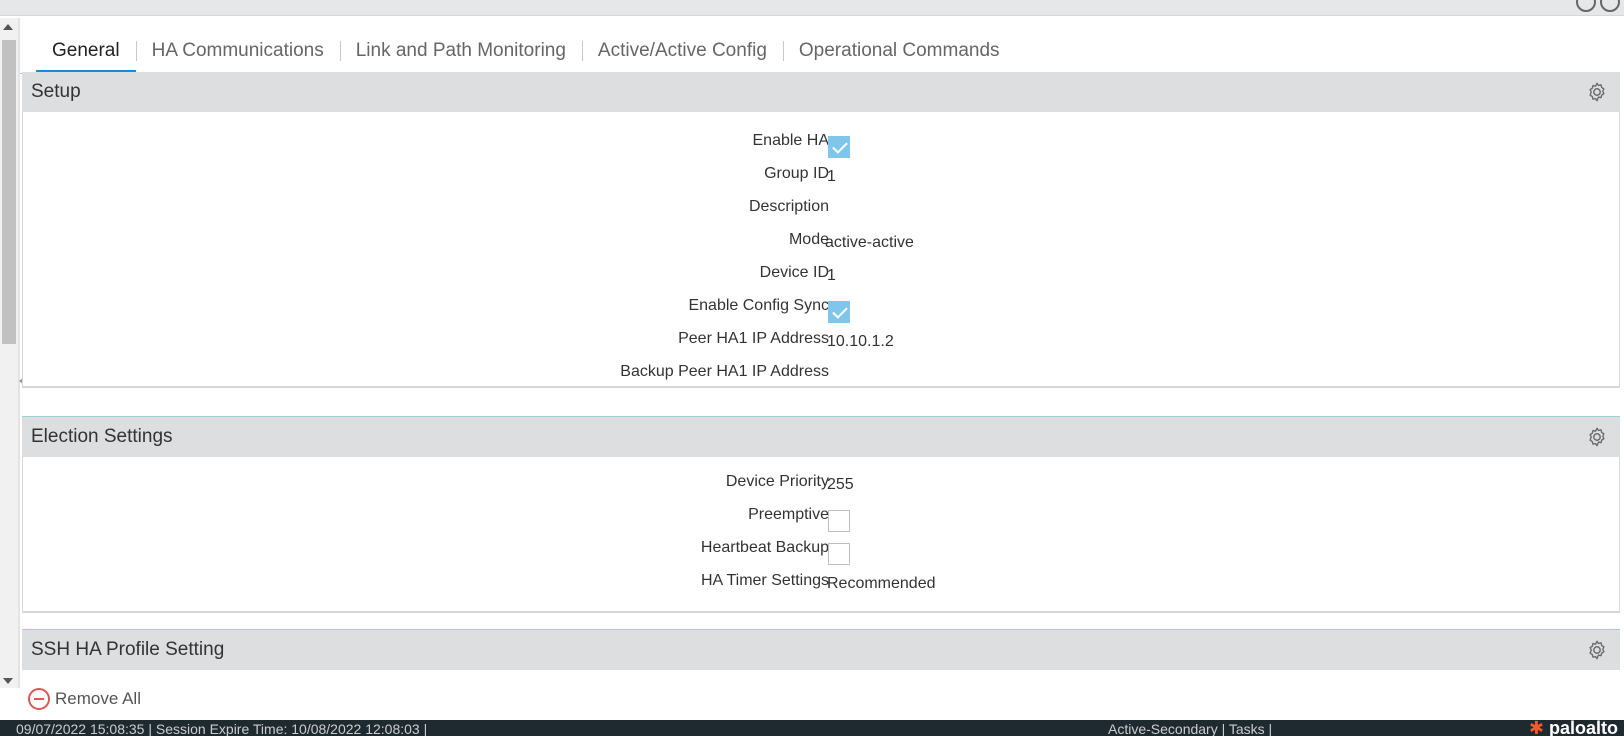 The width and height of the screenshot is (1624, 736). I want to click on field-label: Heartbeat Backup, so click(764, 547).